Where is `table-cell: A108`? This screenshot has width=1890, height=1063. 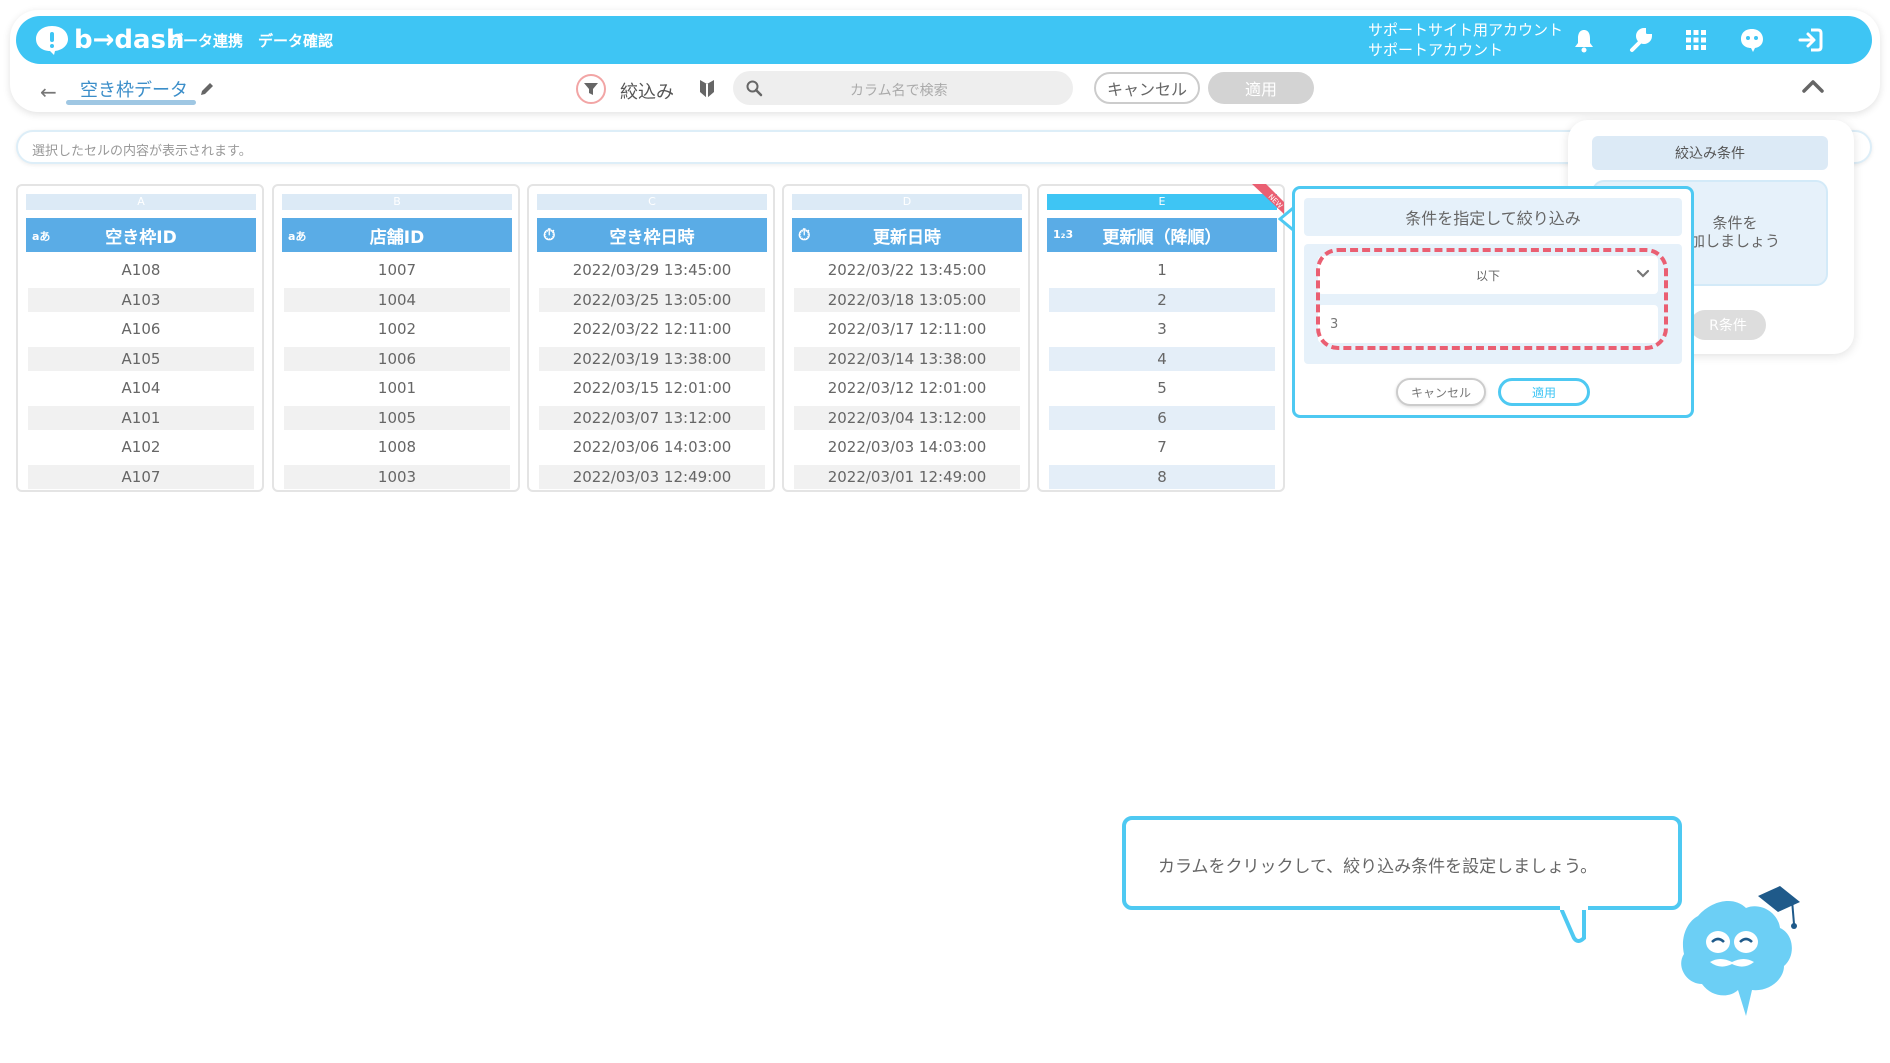 table-cell: A108 is located at coordinates (141, 270).